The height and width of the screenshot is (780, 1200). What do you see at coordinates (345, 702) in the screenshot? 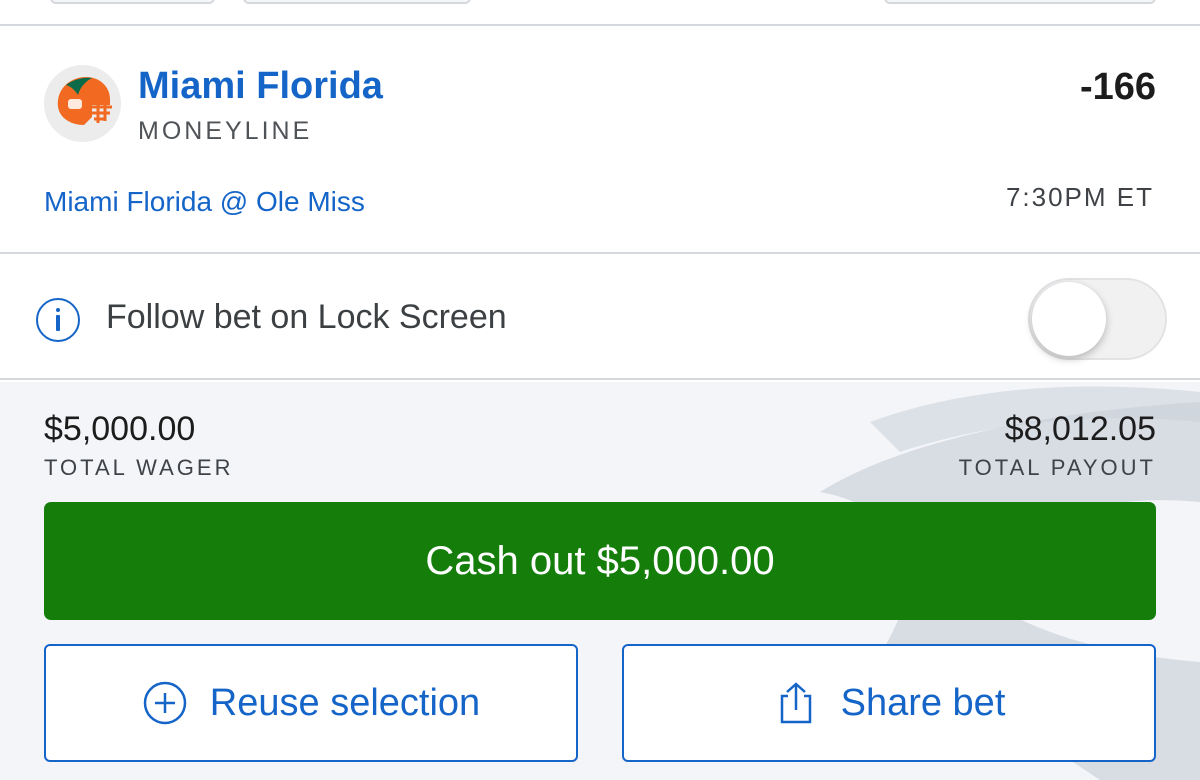
I see `reuse-selection-label: Reuse selection` at bounding box center [345, 702].